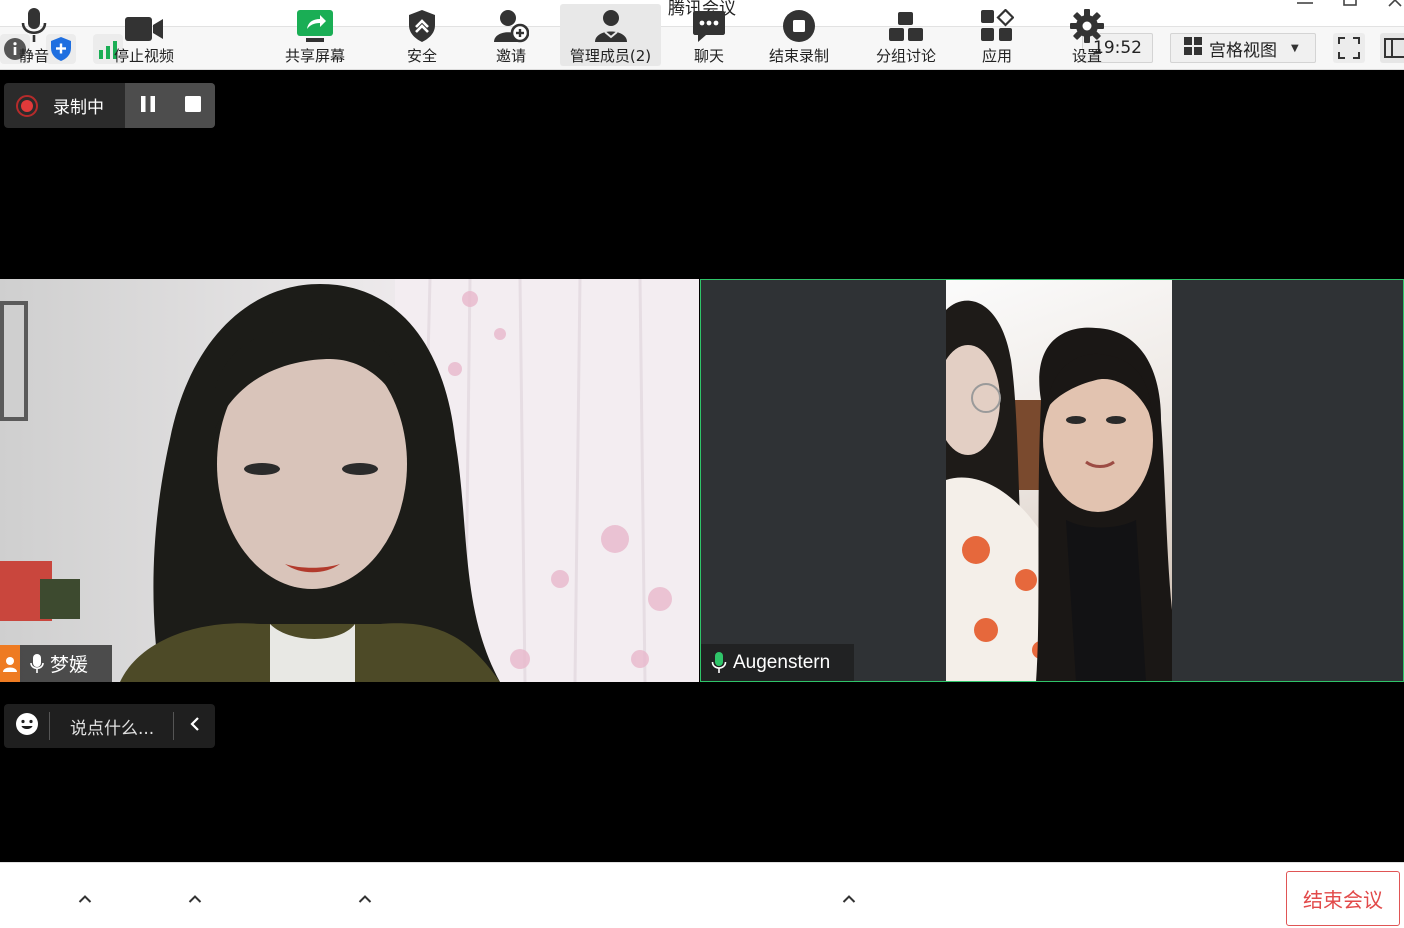 This screenshot has height=928, width=1404. I want to click on grid-icon, so click(1193, 48).